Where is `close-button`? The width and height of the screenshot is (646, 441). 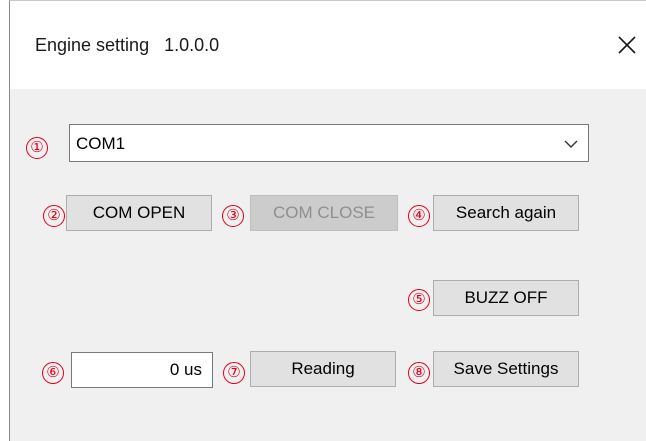 close-button is located at coordinates (627, 45).